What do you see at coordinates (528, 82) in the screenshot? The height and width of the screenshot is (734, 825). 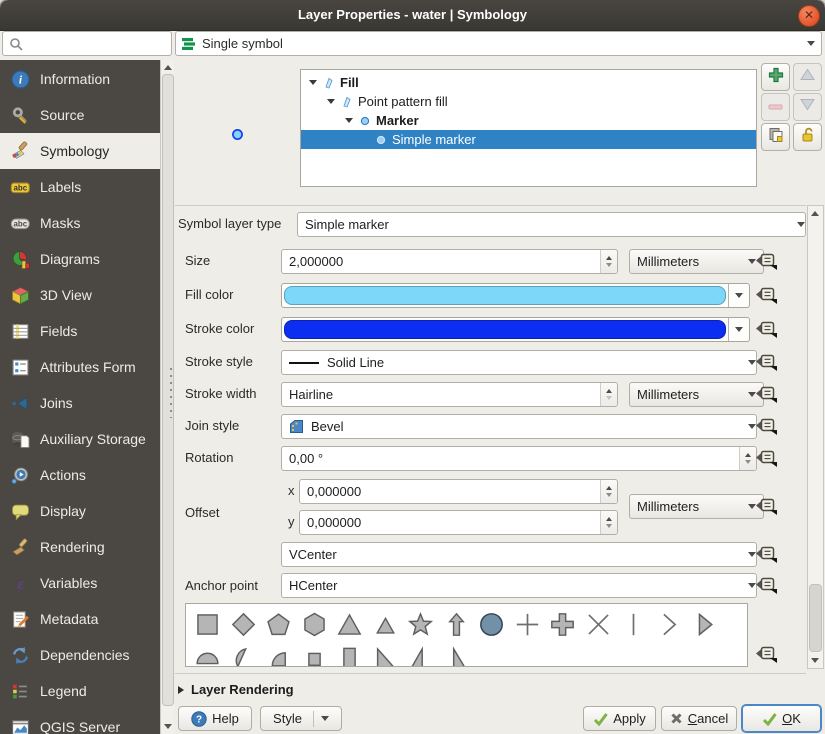 I see `tree-row-fill: Fill` at bounding box center [528, 82].